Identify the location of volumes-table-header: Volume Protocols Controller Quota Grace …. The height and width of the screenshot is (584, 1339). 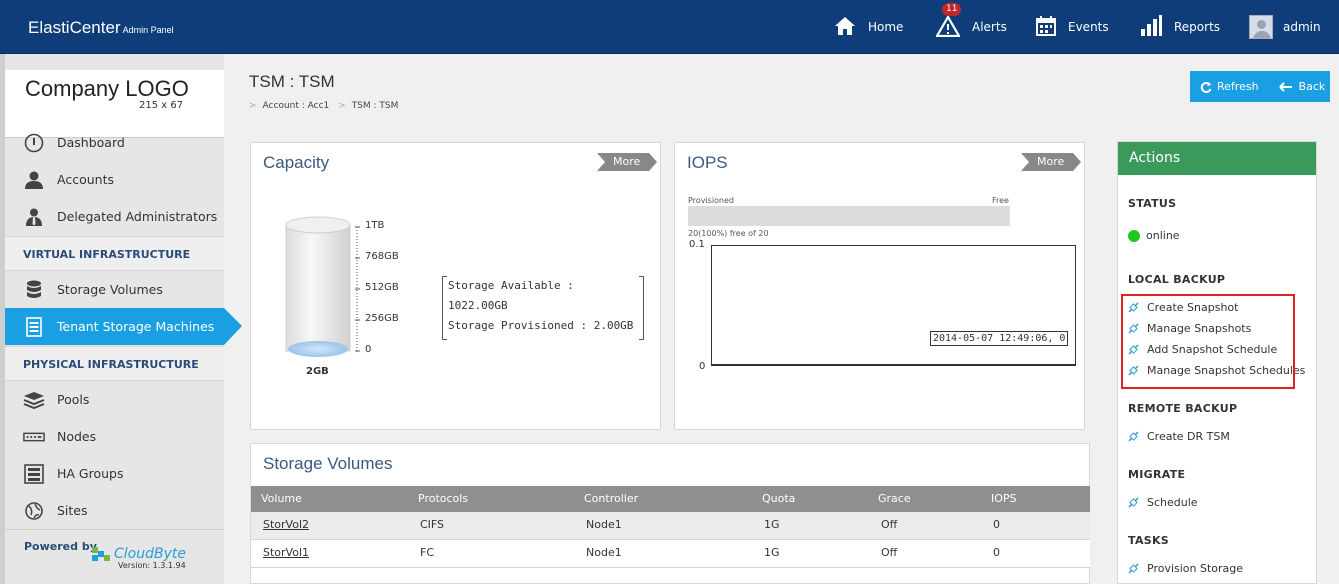
(670, 499).